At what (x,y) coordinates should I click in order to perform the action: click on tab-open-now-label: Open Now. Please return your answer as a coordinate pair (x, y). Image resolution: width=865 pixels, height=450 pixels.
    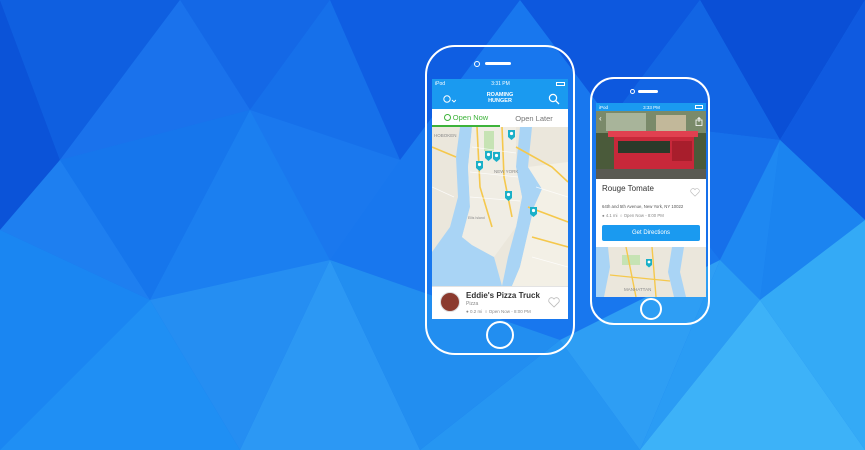
    Looking at the image, I should click on (470, 117).